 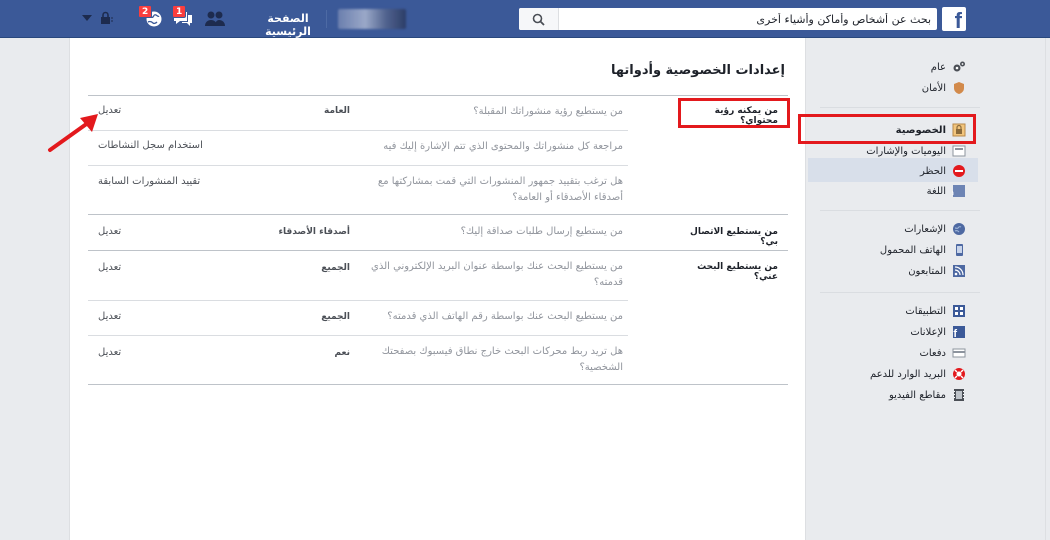 I want to click on sidebar-item-label: مقاطع الفيديو, so click(x=917, y=395).